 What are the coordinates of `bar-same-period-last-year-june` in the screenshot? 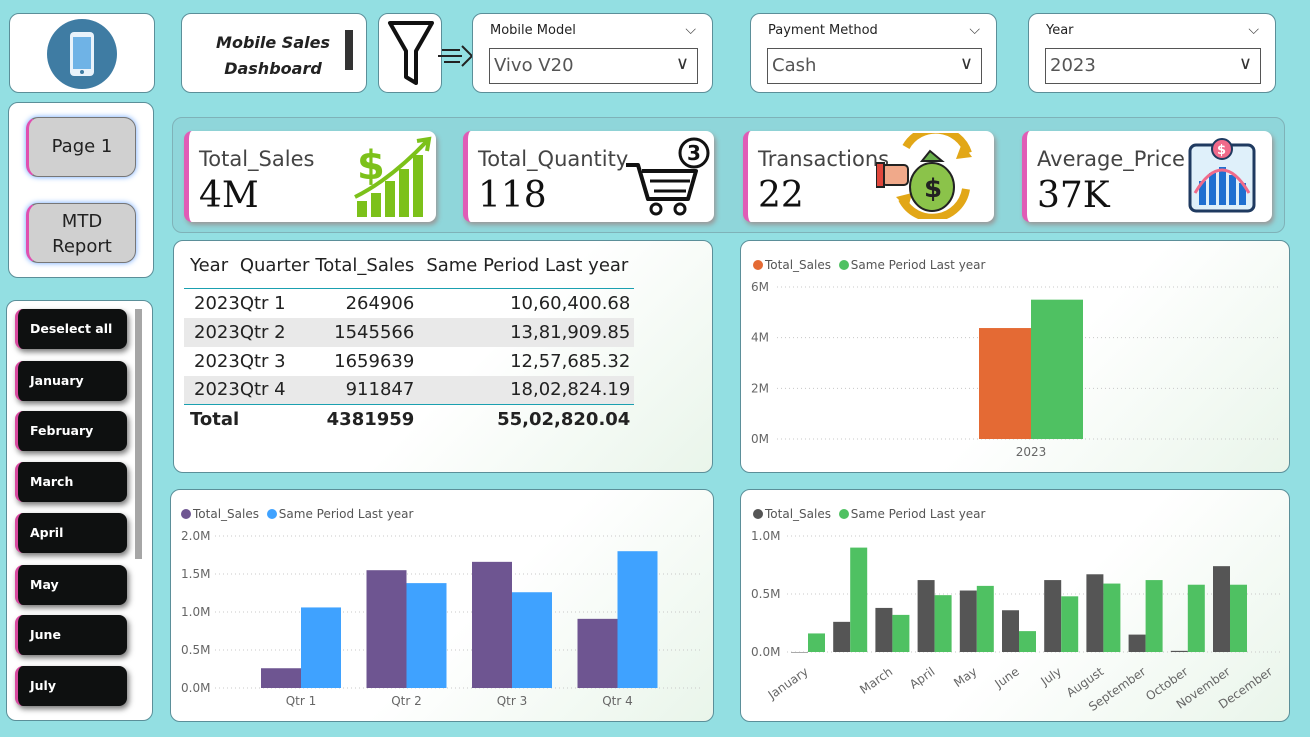 It's located at (1027, 641).